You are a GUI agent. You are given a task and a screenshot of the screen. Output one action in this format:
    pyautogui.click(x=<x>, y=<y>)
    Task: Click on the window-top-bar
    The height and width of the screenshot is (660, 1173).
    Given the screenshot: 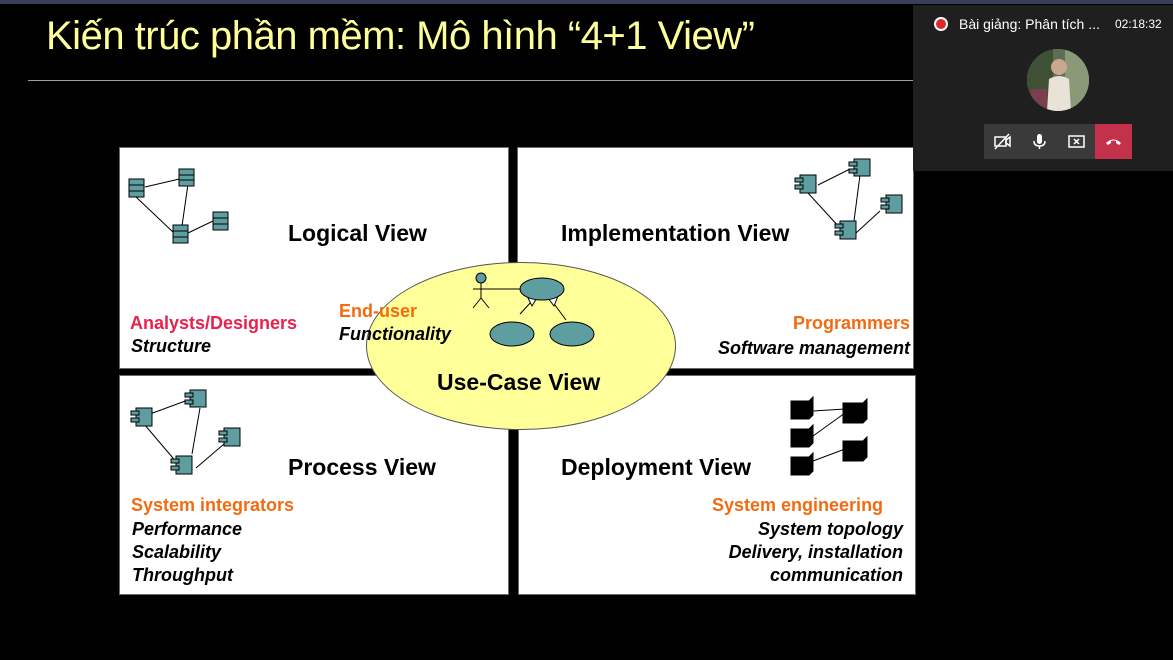 What is the action you would take?
    pyautogui.click(x=586, y=2)
    